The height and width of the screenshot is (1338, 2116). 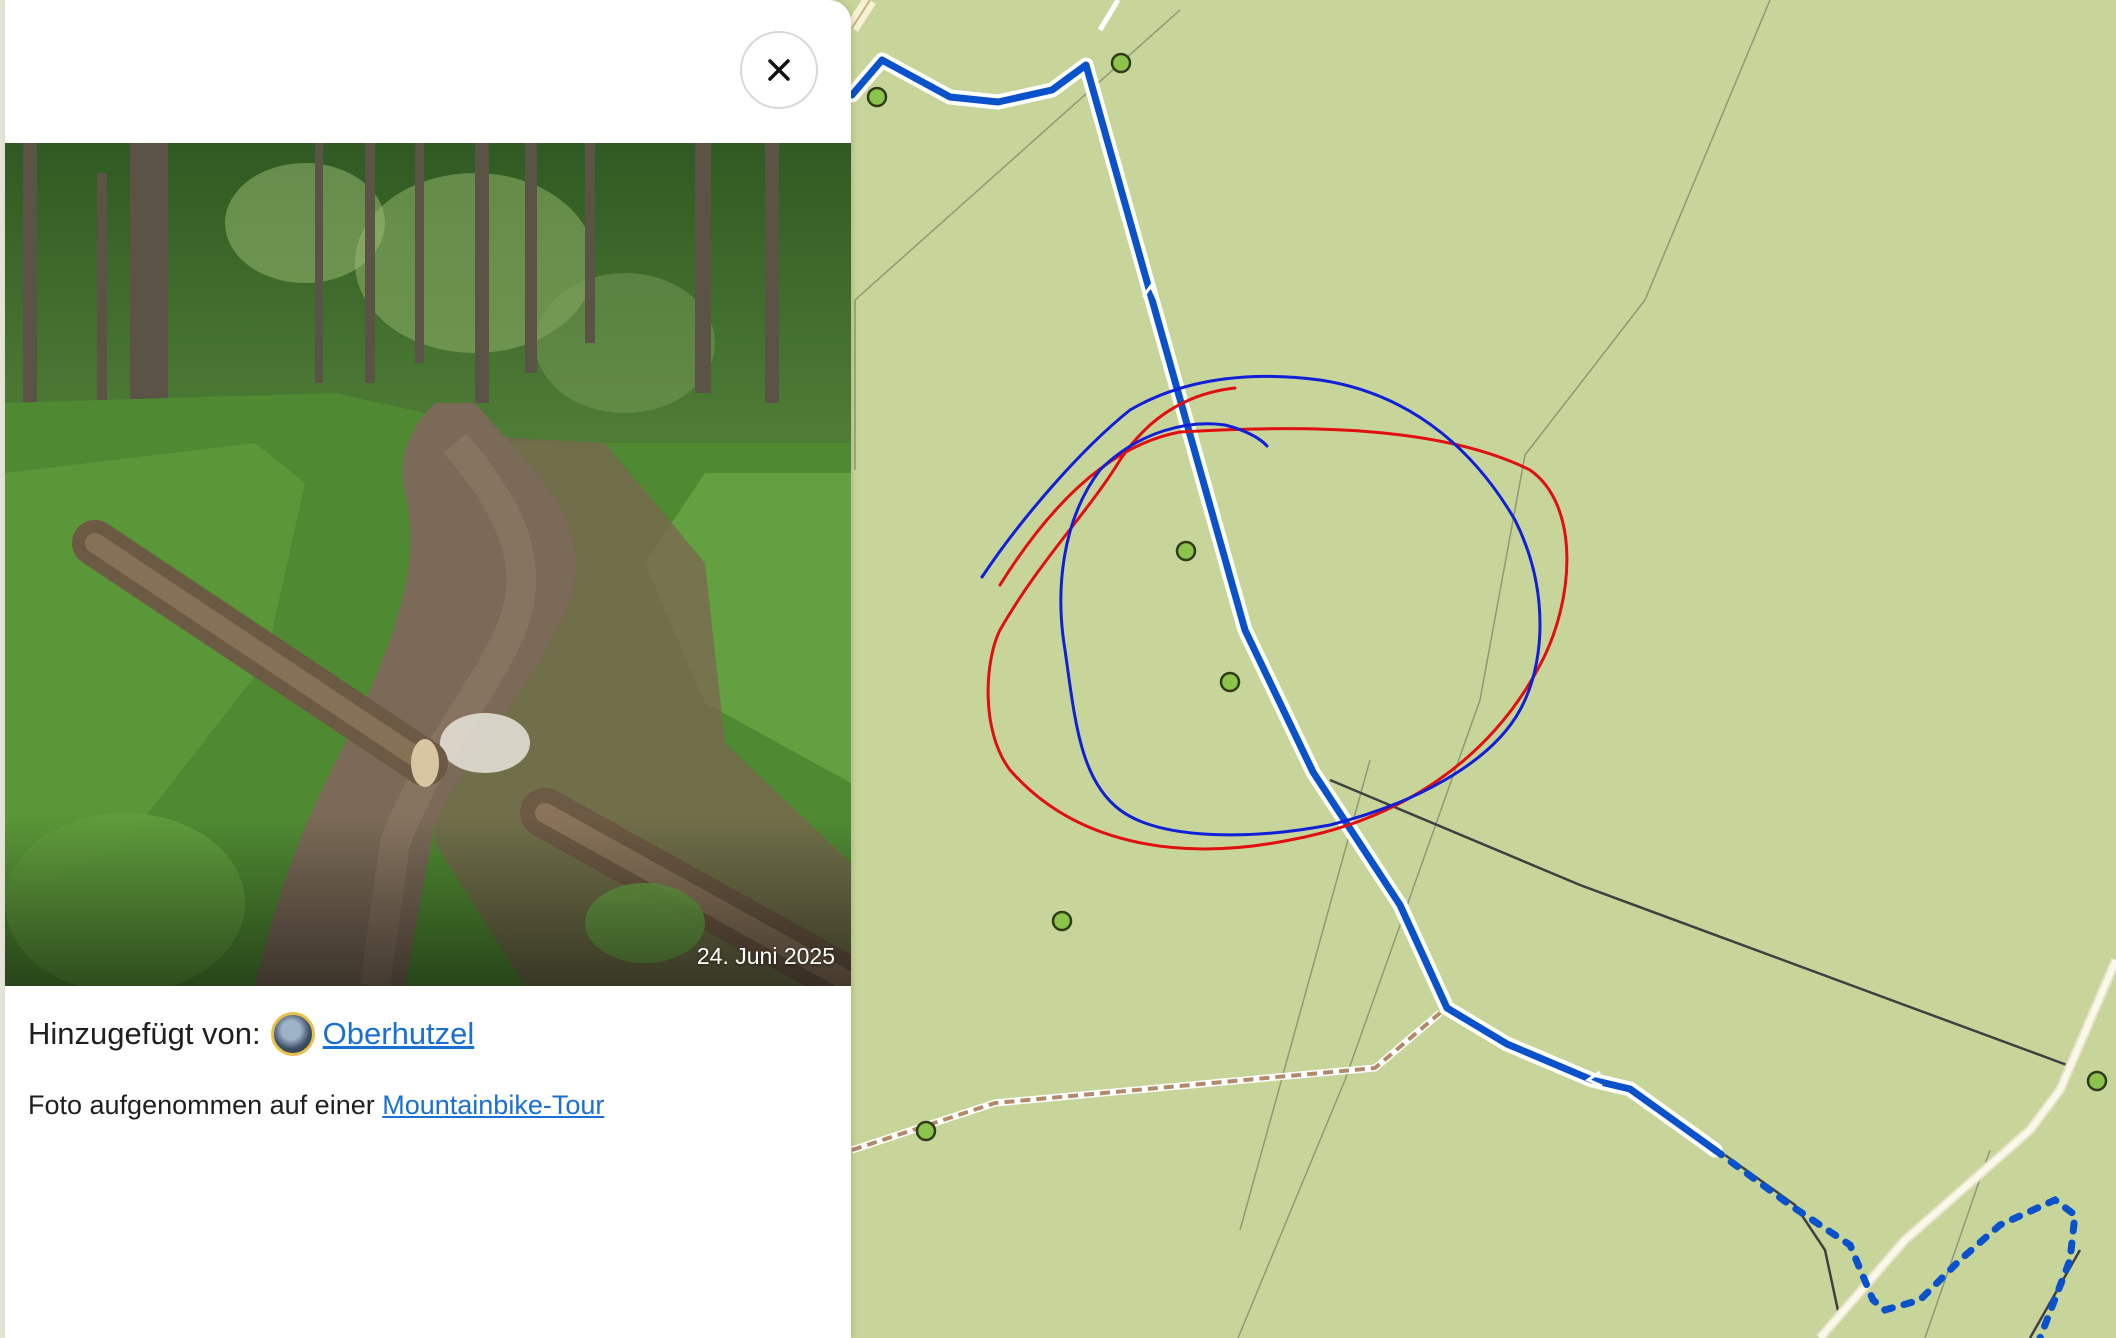 I want to click on close-icon, so click(x=779, y=70).